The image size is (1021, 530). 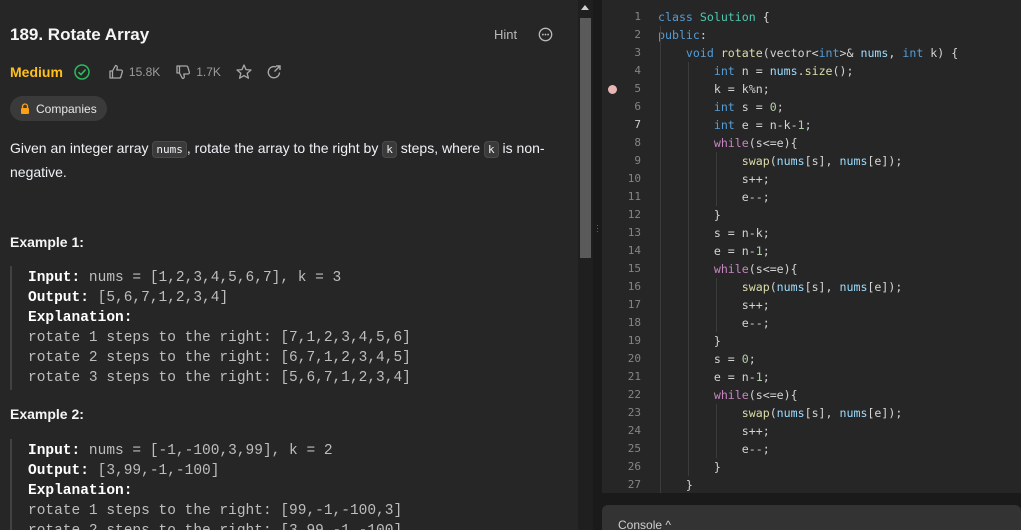 What do you see at coordinates (811, 179) in the screenshot?
I see `code-line: 10 s++;` at bounding box center [811, 179].